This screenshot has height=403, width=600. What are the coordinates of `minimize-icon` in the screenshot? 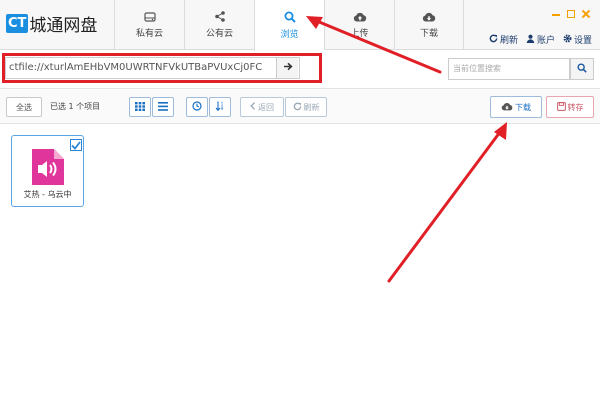 It's located at (556, 13).